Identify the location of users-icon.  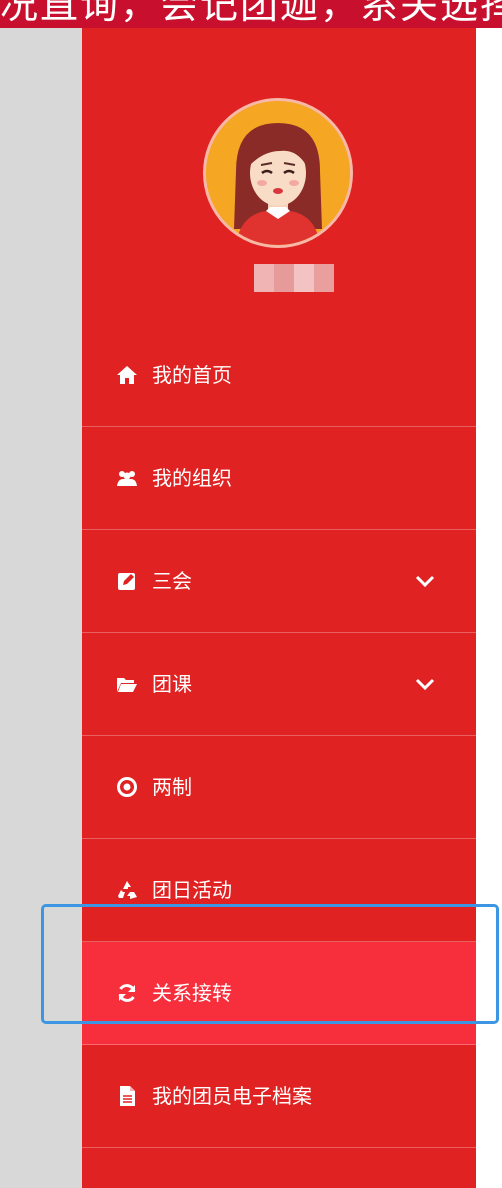
(127, 478).